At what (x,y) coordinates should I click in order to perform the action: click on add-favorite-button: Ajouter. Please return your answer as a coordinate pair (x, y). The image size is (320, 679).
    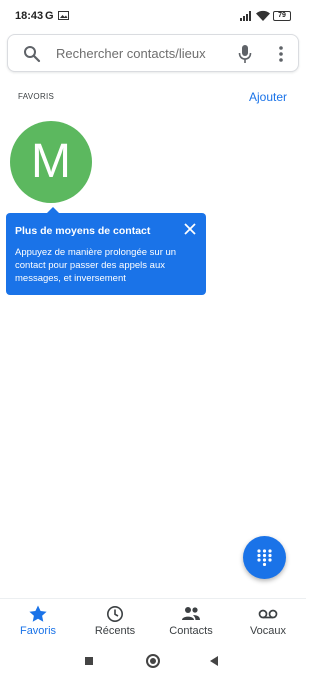
    Looking at the image, I should click on (268, 97).